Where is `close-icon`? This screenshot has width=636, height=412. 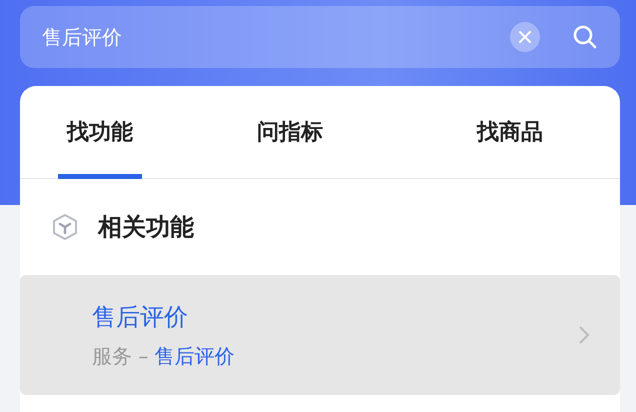
close-icon is located at coordinates (525, 37).